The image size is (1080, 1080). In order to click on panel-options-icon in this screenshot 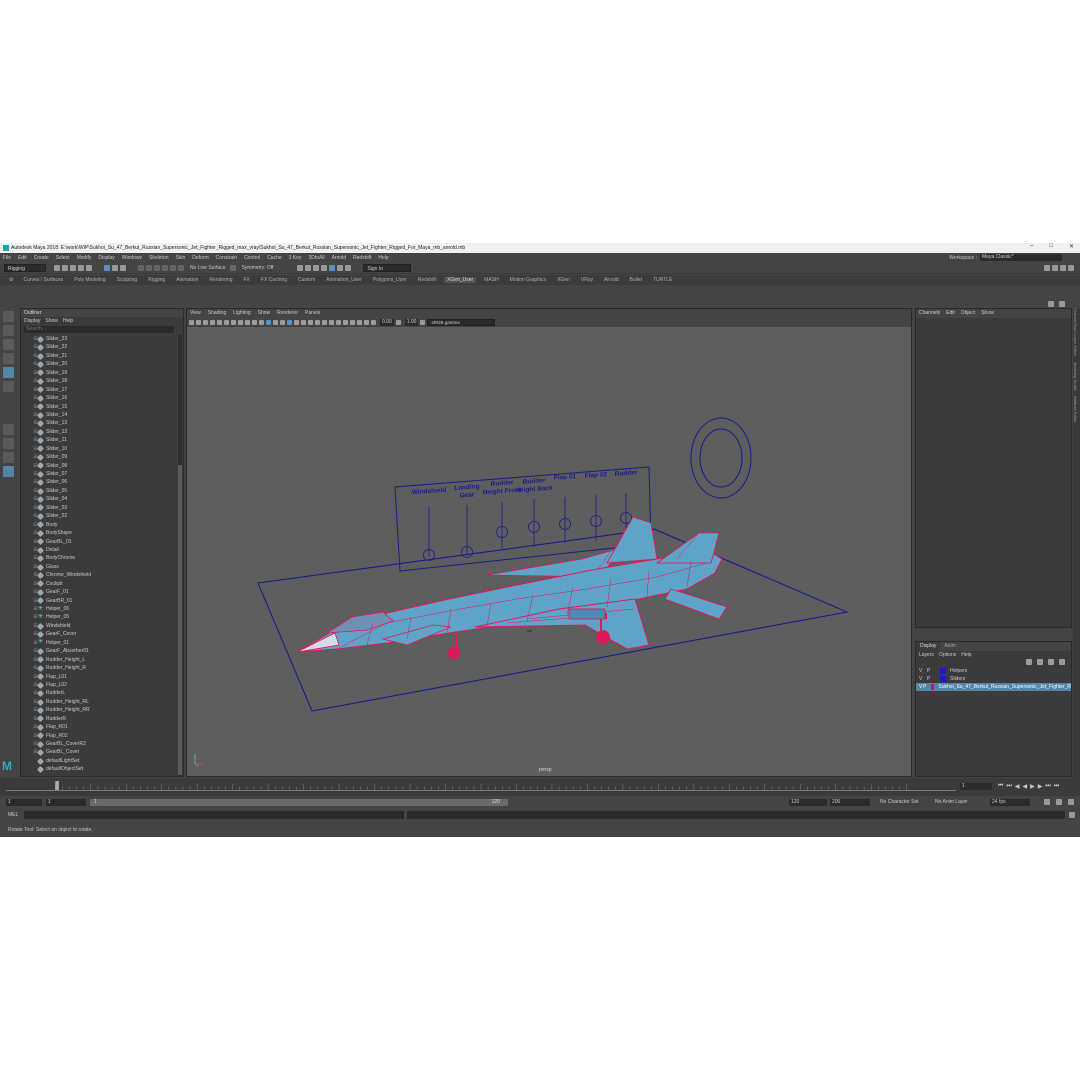, I will do `click(1062, 304)`.